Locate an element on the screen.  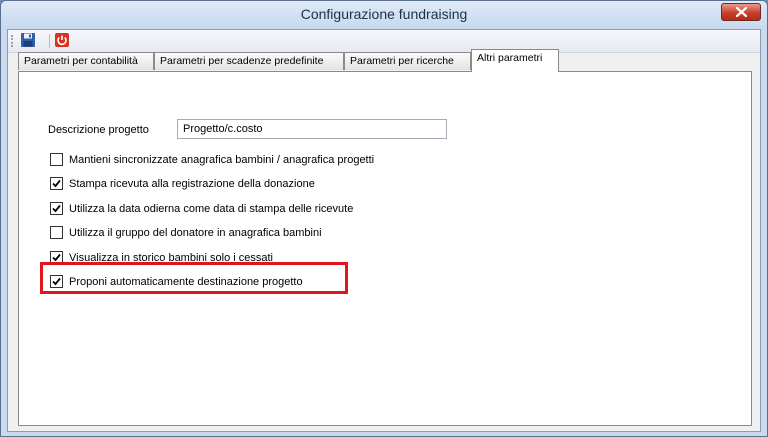
floppy-disk-icon is located at coordinates (28, 40).